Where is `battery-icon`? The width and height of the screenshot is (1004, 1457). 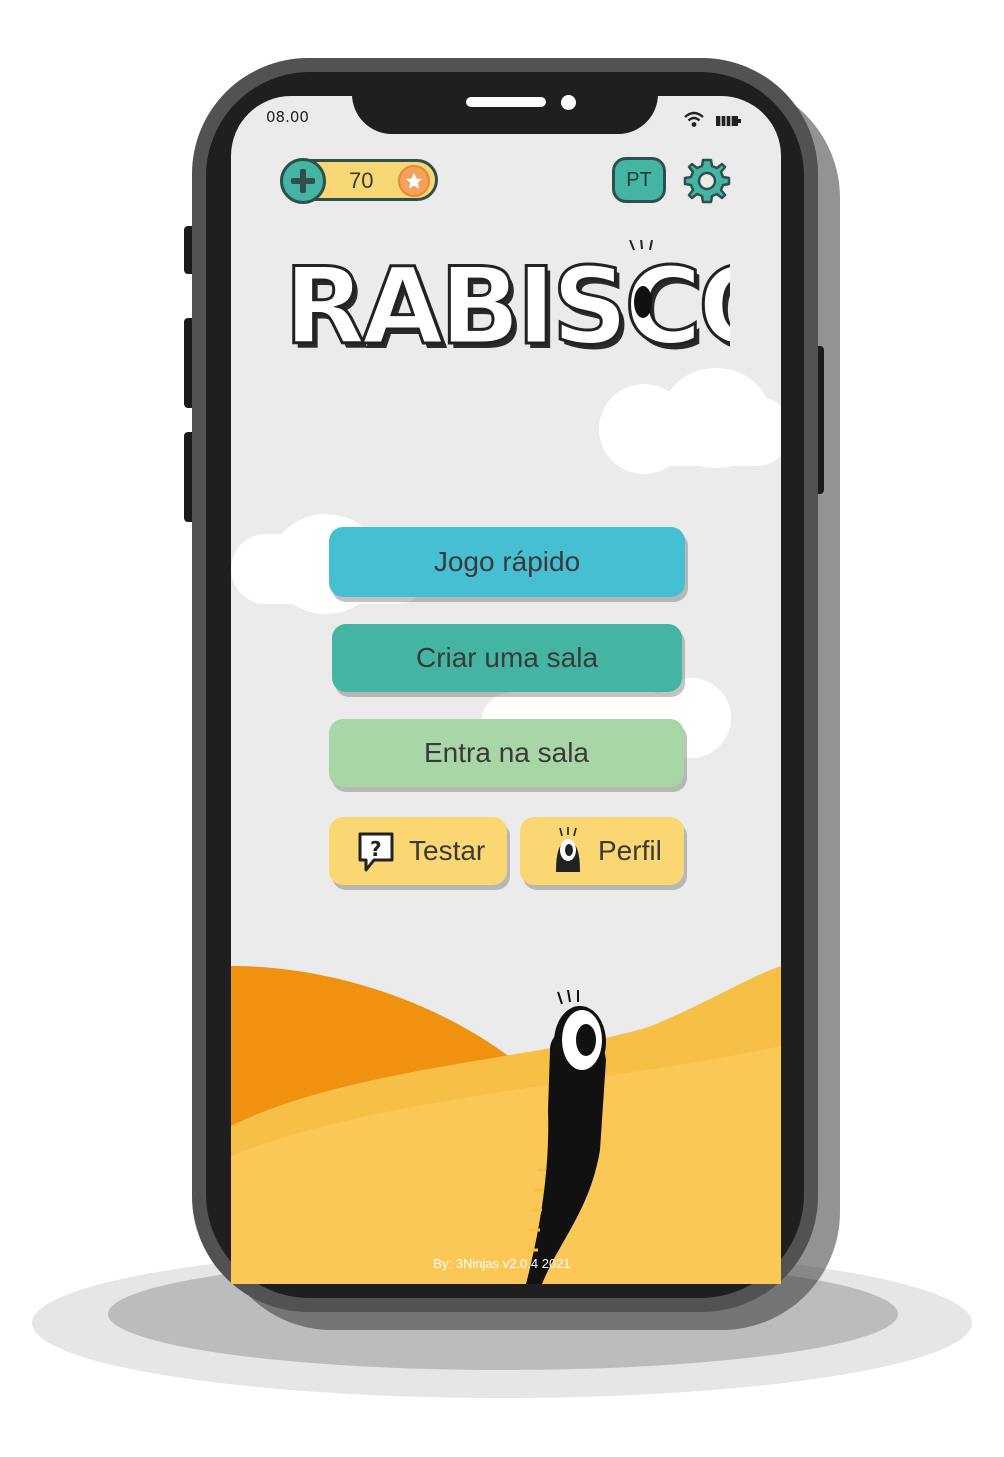 battery-icon is located at coordinates (728, 121).